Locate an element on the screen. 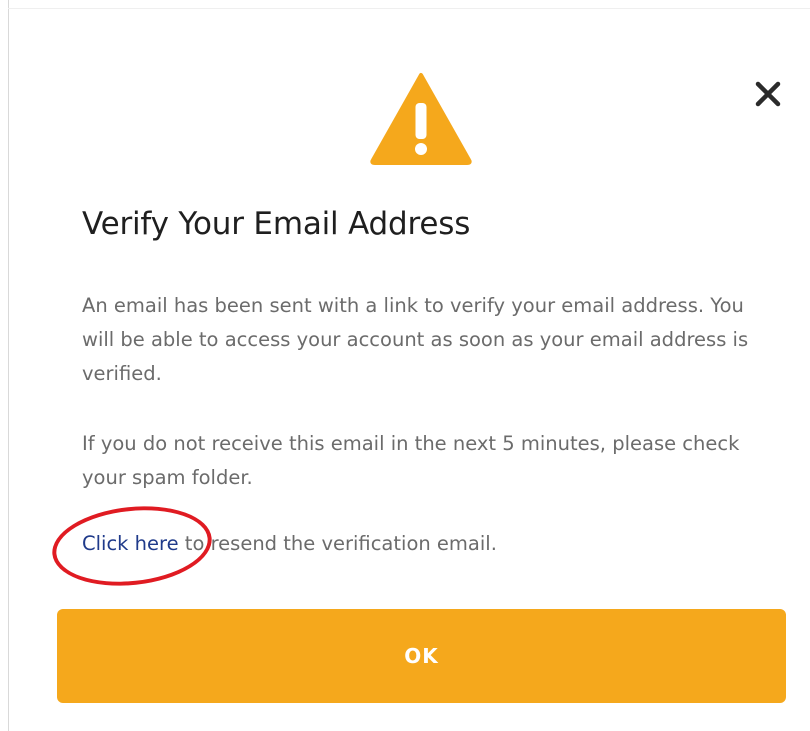 This screenshot has height=731, width=810. close-icon is located at coordinates (768, 94).